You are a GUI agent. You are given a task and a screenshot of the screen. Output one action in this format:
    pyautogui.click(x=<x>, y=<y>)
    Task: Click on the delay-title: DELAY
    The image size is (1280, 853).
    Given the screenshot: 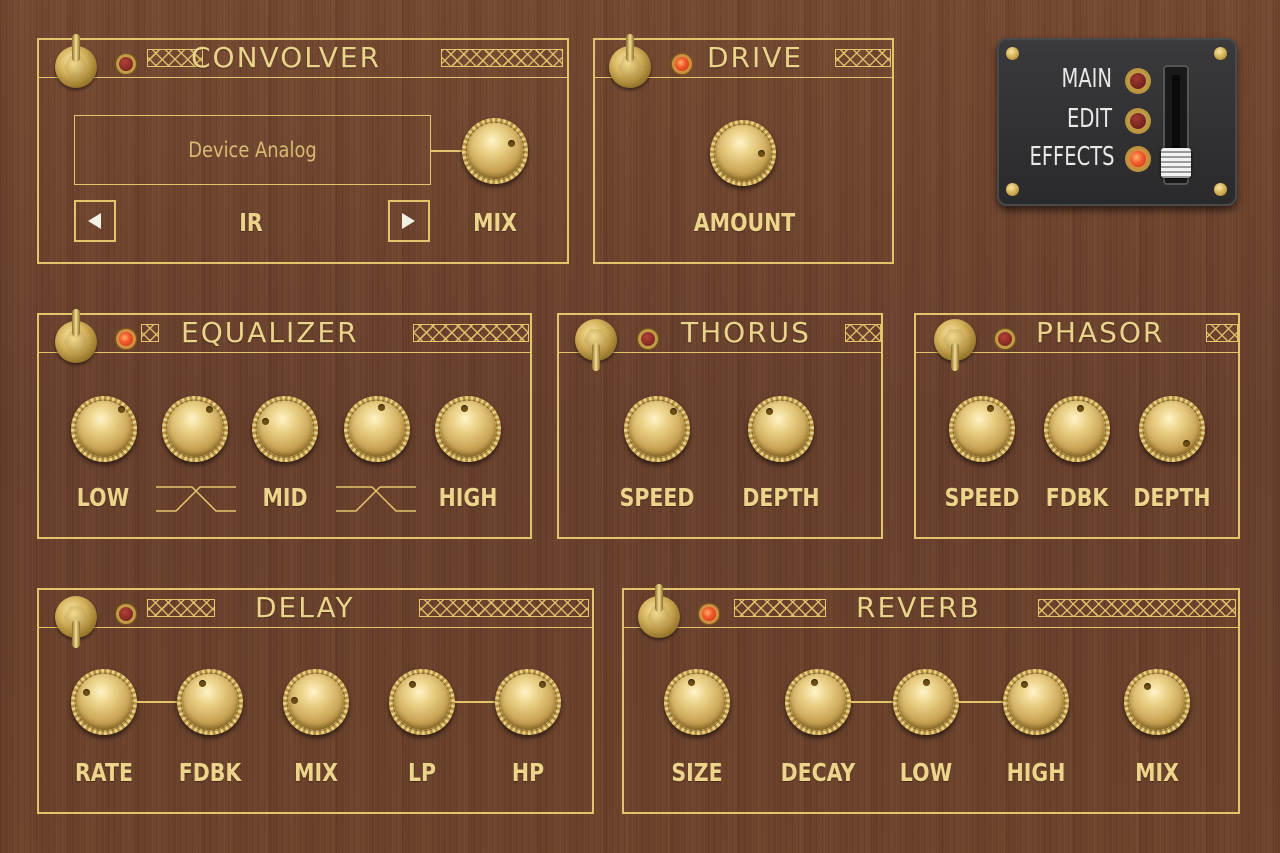 What is the action you would take?
    pyautogui.click(x=305, y=607)
    